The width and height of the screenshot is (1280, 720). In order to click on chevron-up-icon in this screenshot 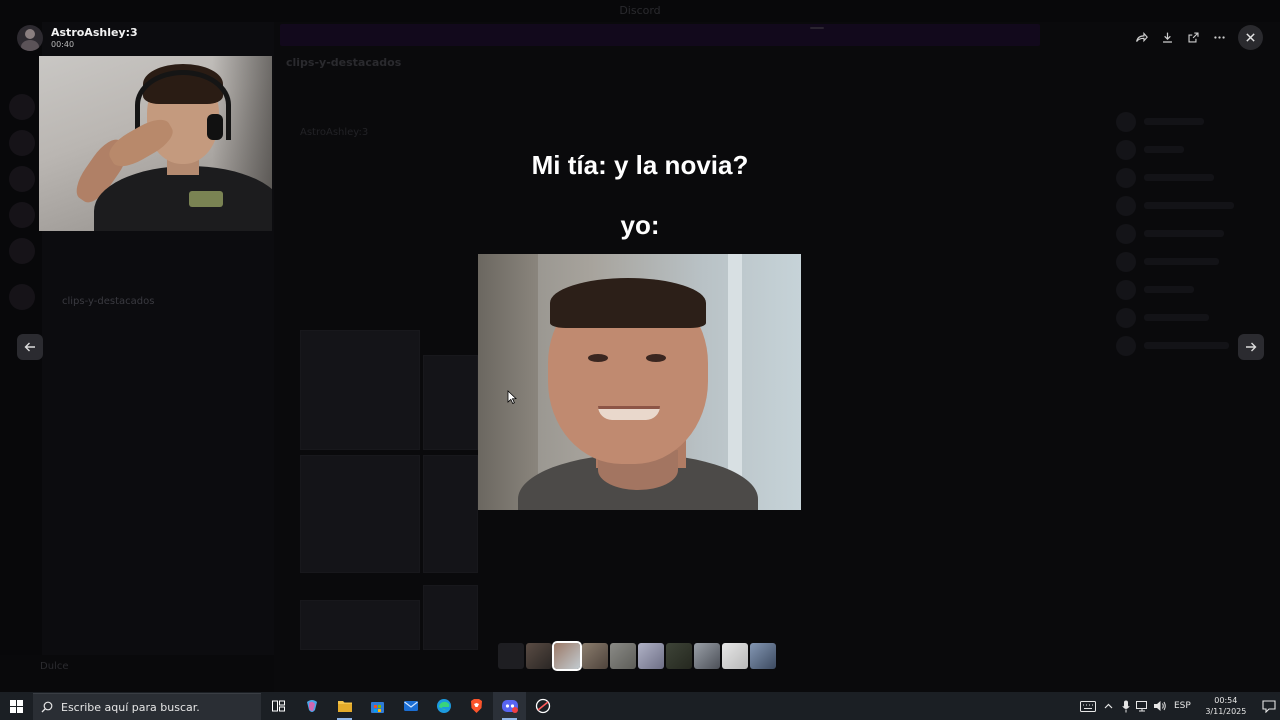, I will do `click(1108, 706)`.